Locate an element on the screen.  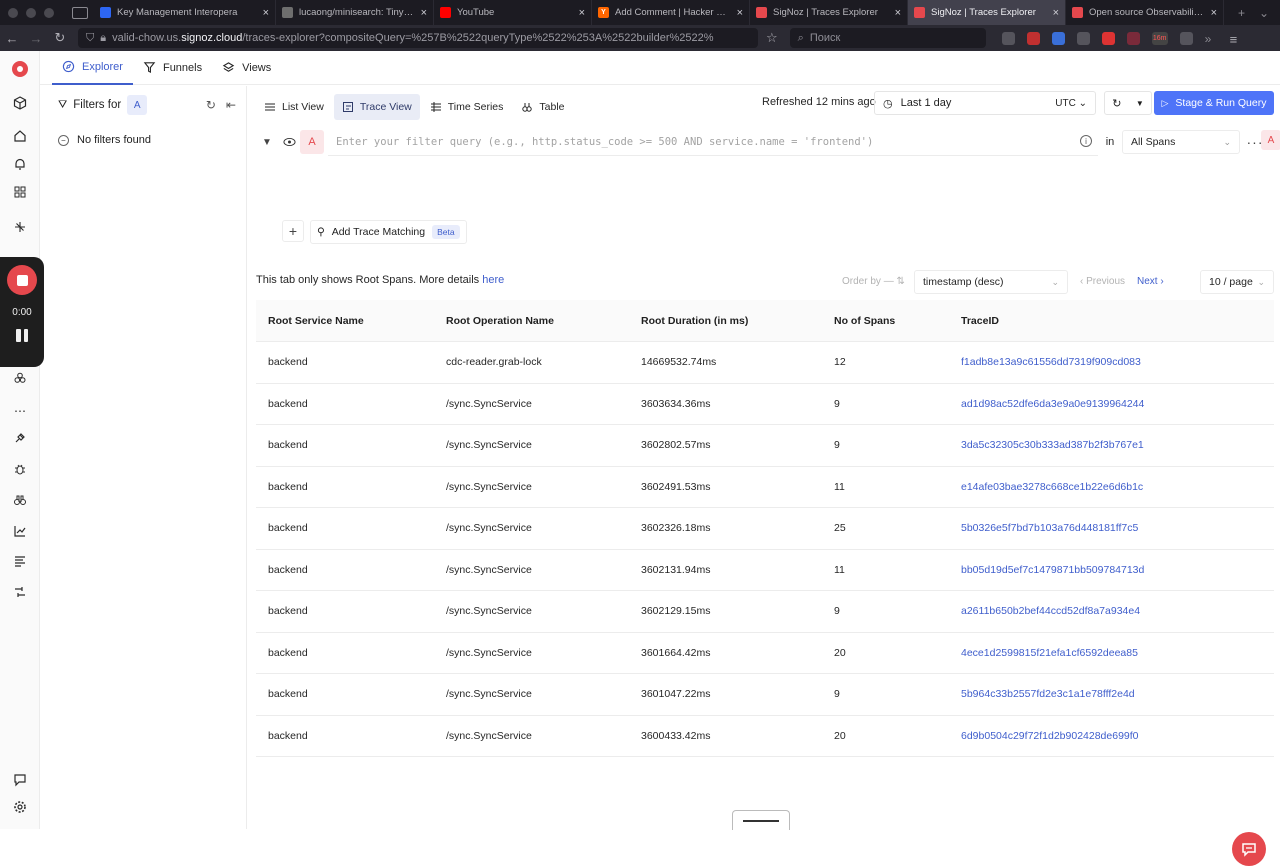
stop-recording-button is located at coordinates (22, 280).